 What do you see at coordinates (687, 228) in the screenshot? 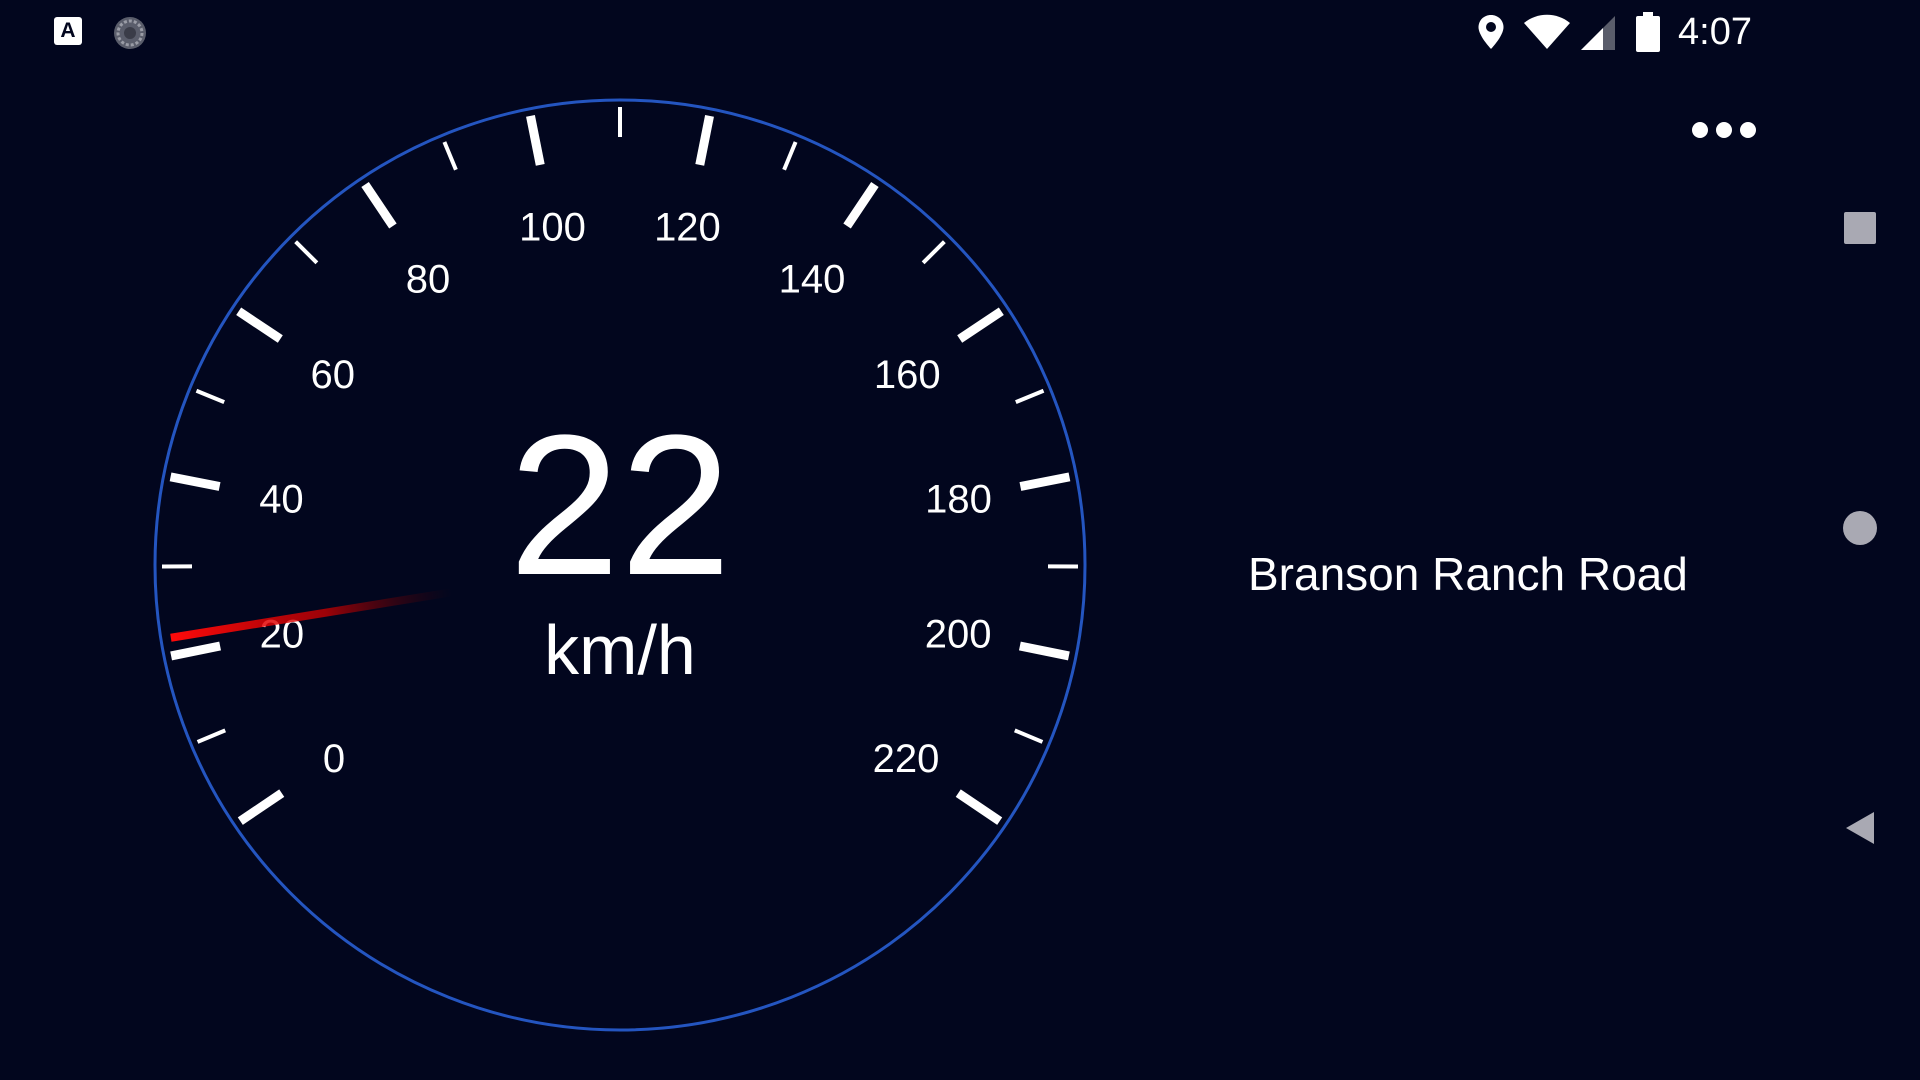
I see `scale-label: 120` at bounding box center [687, 228].